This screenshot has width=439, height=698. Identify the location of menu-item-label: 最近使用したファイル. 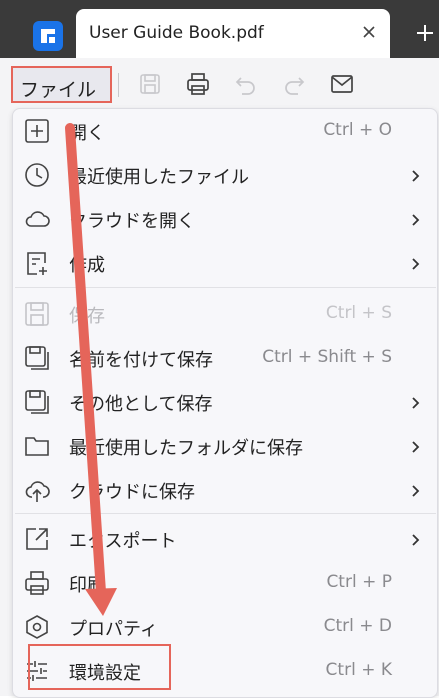
(159, 177).